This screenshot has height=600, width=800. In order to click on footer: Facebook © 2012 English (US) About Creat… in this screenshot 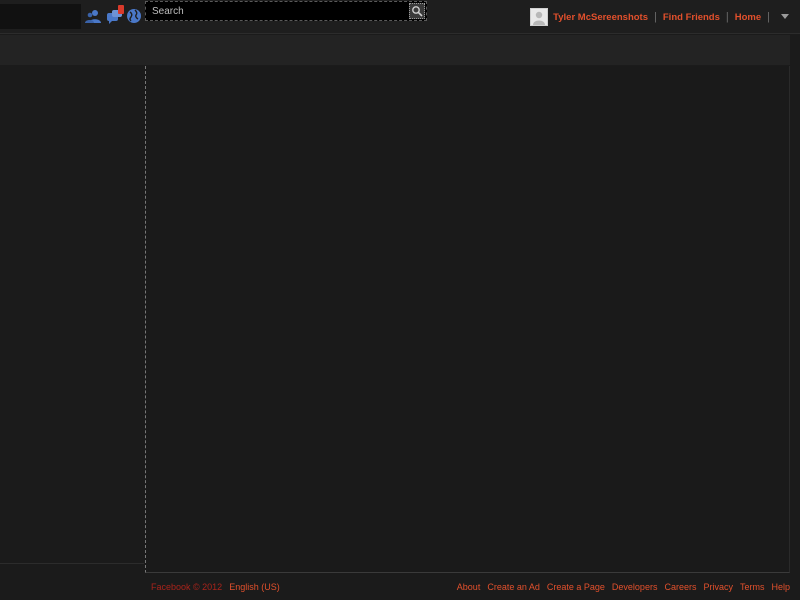, I will do `click(467, 587)`.